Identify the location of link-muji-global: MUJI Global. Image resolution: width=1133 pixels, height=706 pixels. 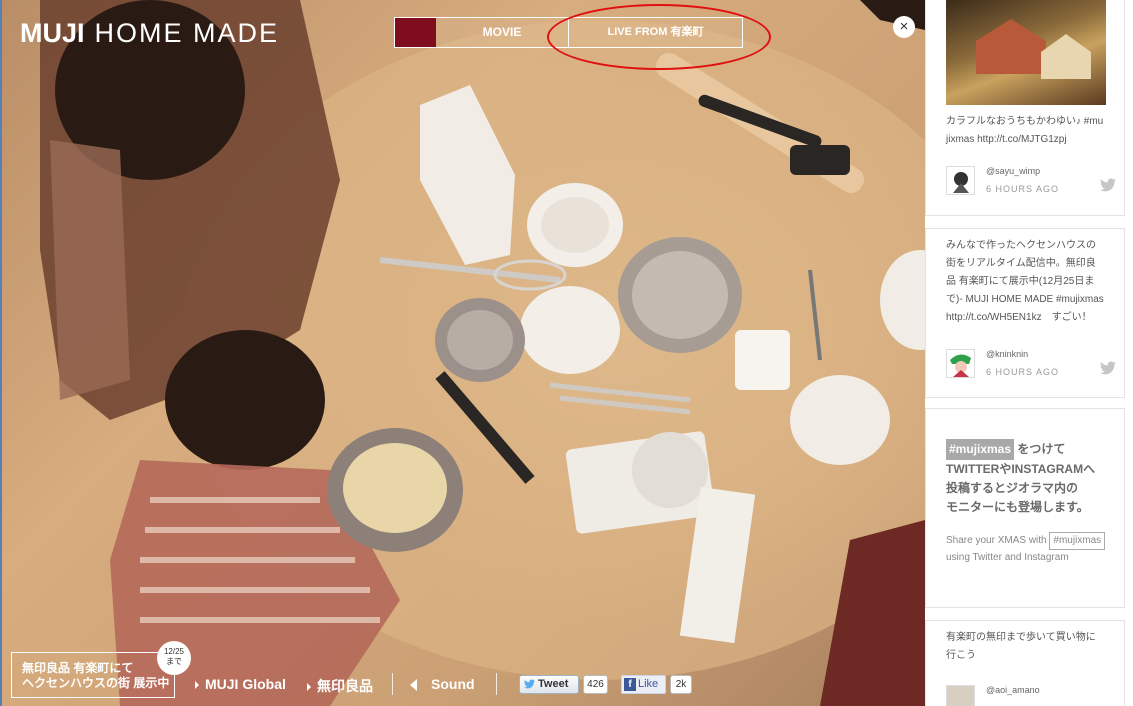
(240, 684).